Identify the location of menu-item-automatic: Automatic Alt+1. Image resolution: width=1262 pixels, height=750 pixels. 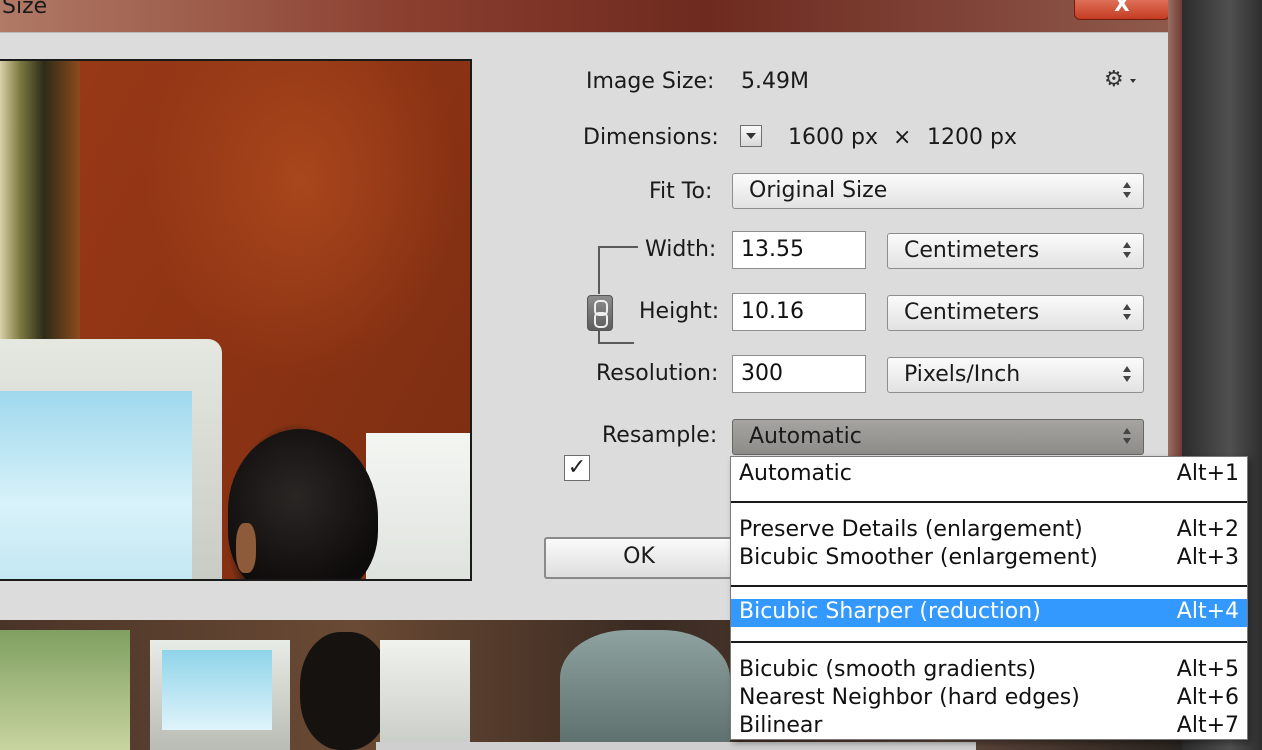
(989, 475).